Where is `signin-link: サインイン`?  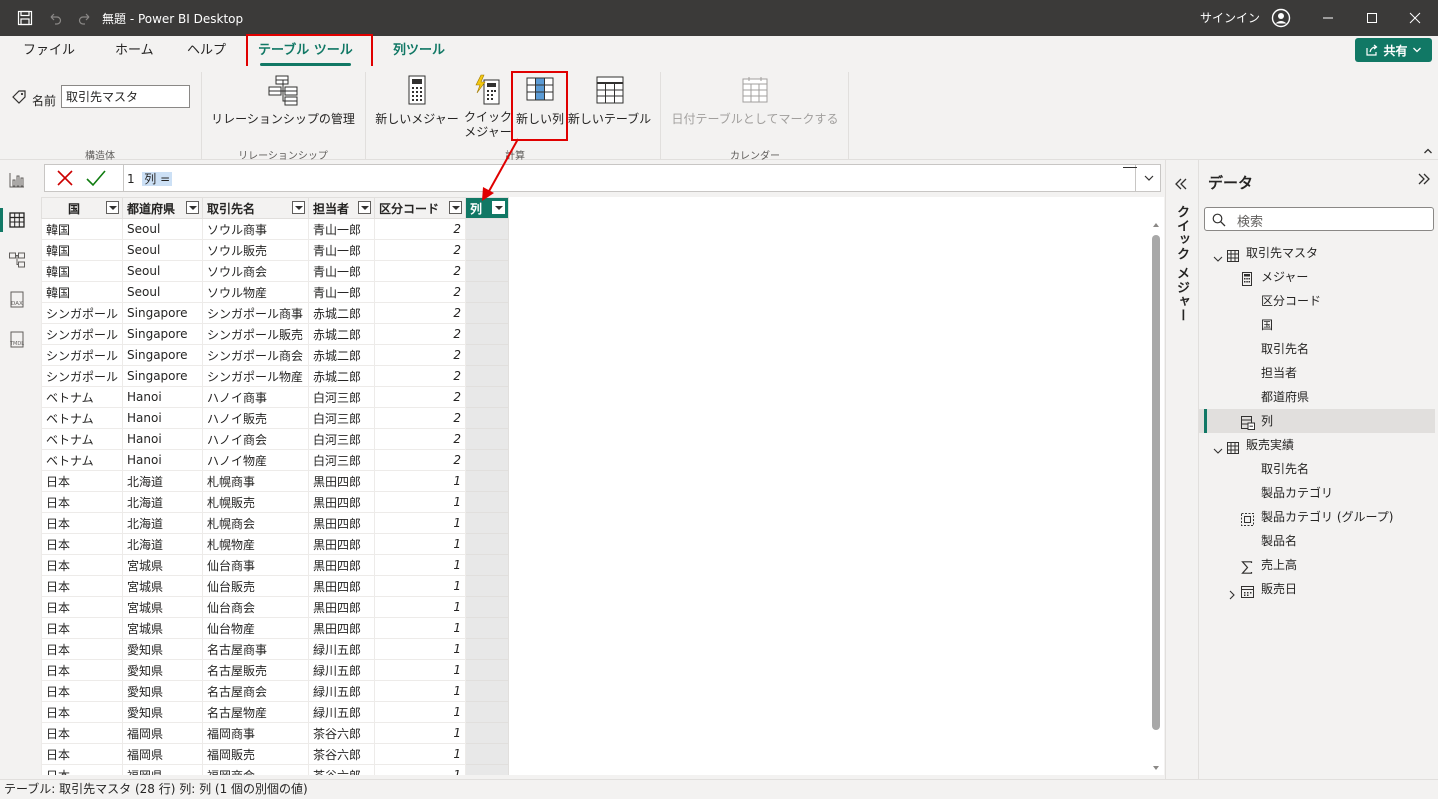
signin-link: サインイン is located at coordinates (1230, 18).